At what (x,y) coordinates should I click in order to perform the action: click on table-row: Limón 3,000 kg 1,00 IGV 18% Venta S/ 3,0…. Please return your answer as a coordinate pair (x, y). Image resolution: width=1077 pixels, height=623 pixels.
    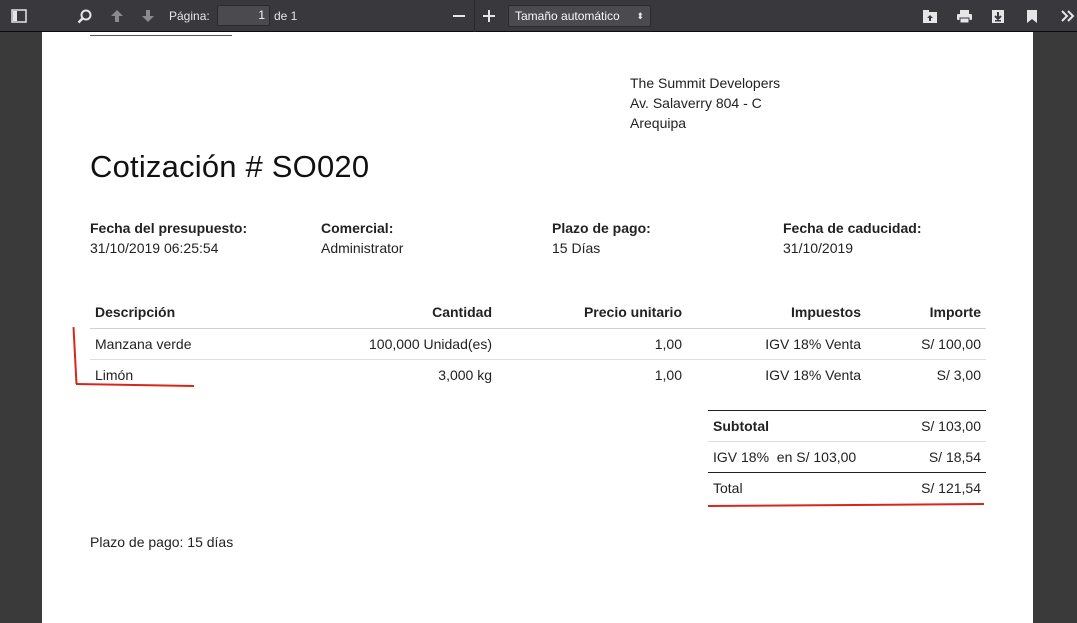
    Looking at the image, I should click on (538, 374).